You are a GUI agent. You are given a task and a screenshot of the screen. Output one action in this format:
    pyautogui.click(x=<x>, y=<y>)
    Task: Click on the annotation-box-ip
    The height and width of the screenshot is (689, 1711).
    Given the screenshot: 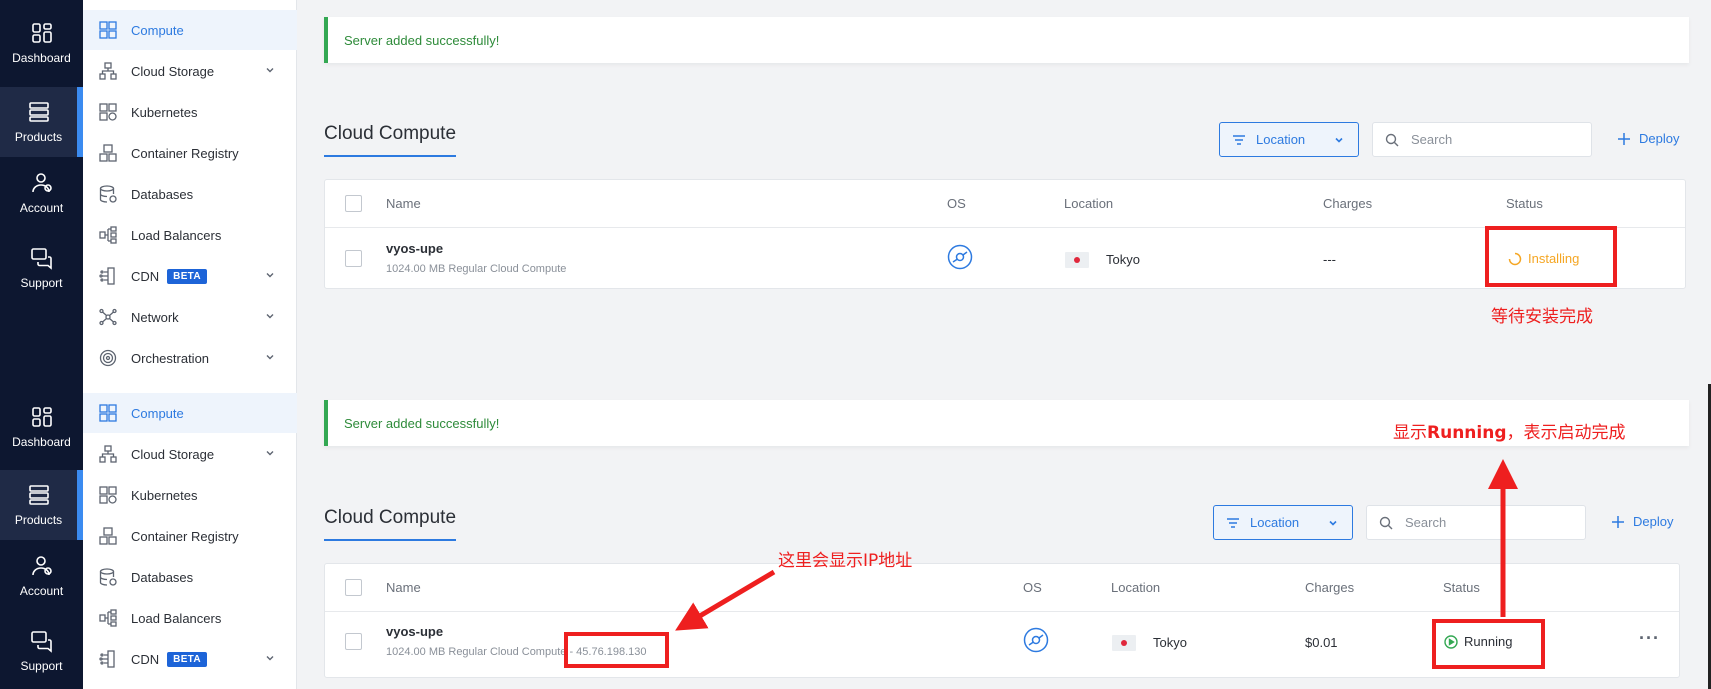 What is the action you would take?
    pyautogui.click(x=616, y=650)
    